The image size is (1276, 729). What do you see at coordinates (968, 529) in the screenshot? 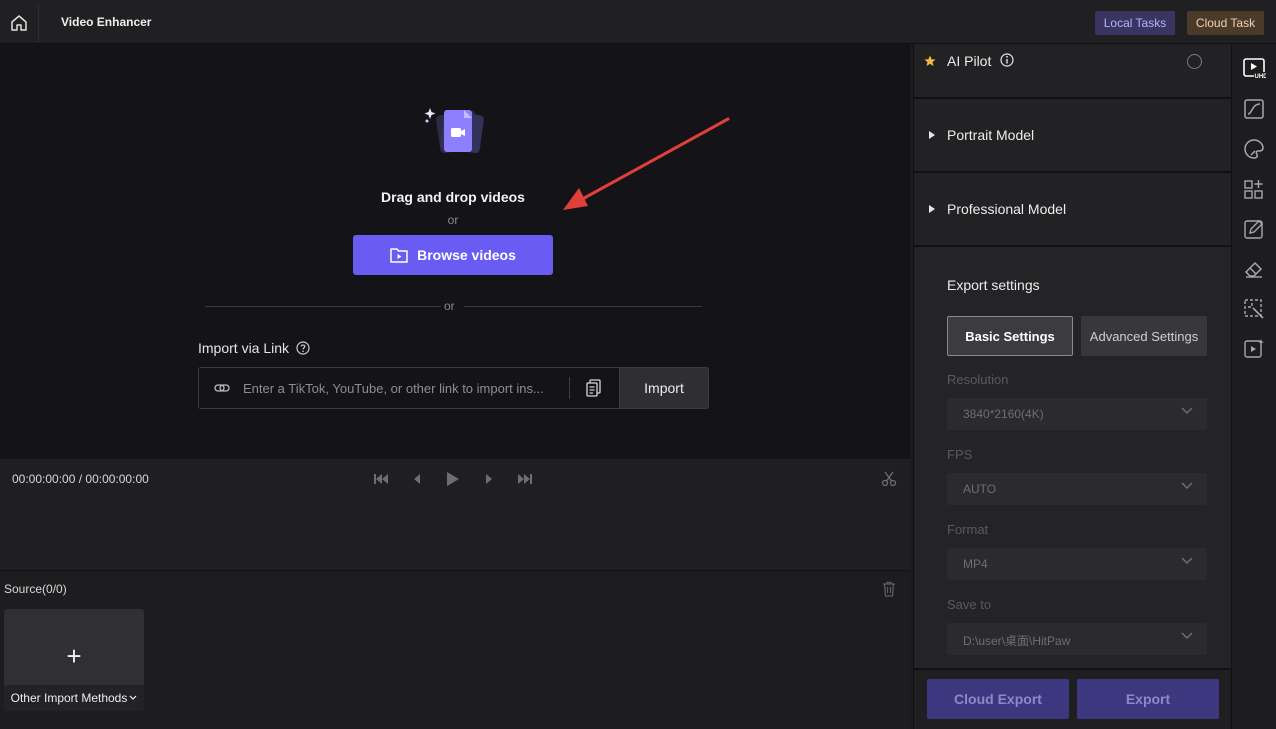
I see `format-label: Format` at bounding box center [968, 529].